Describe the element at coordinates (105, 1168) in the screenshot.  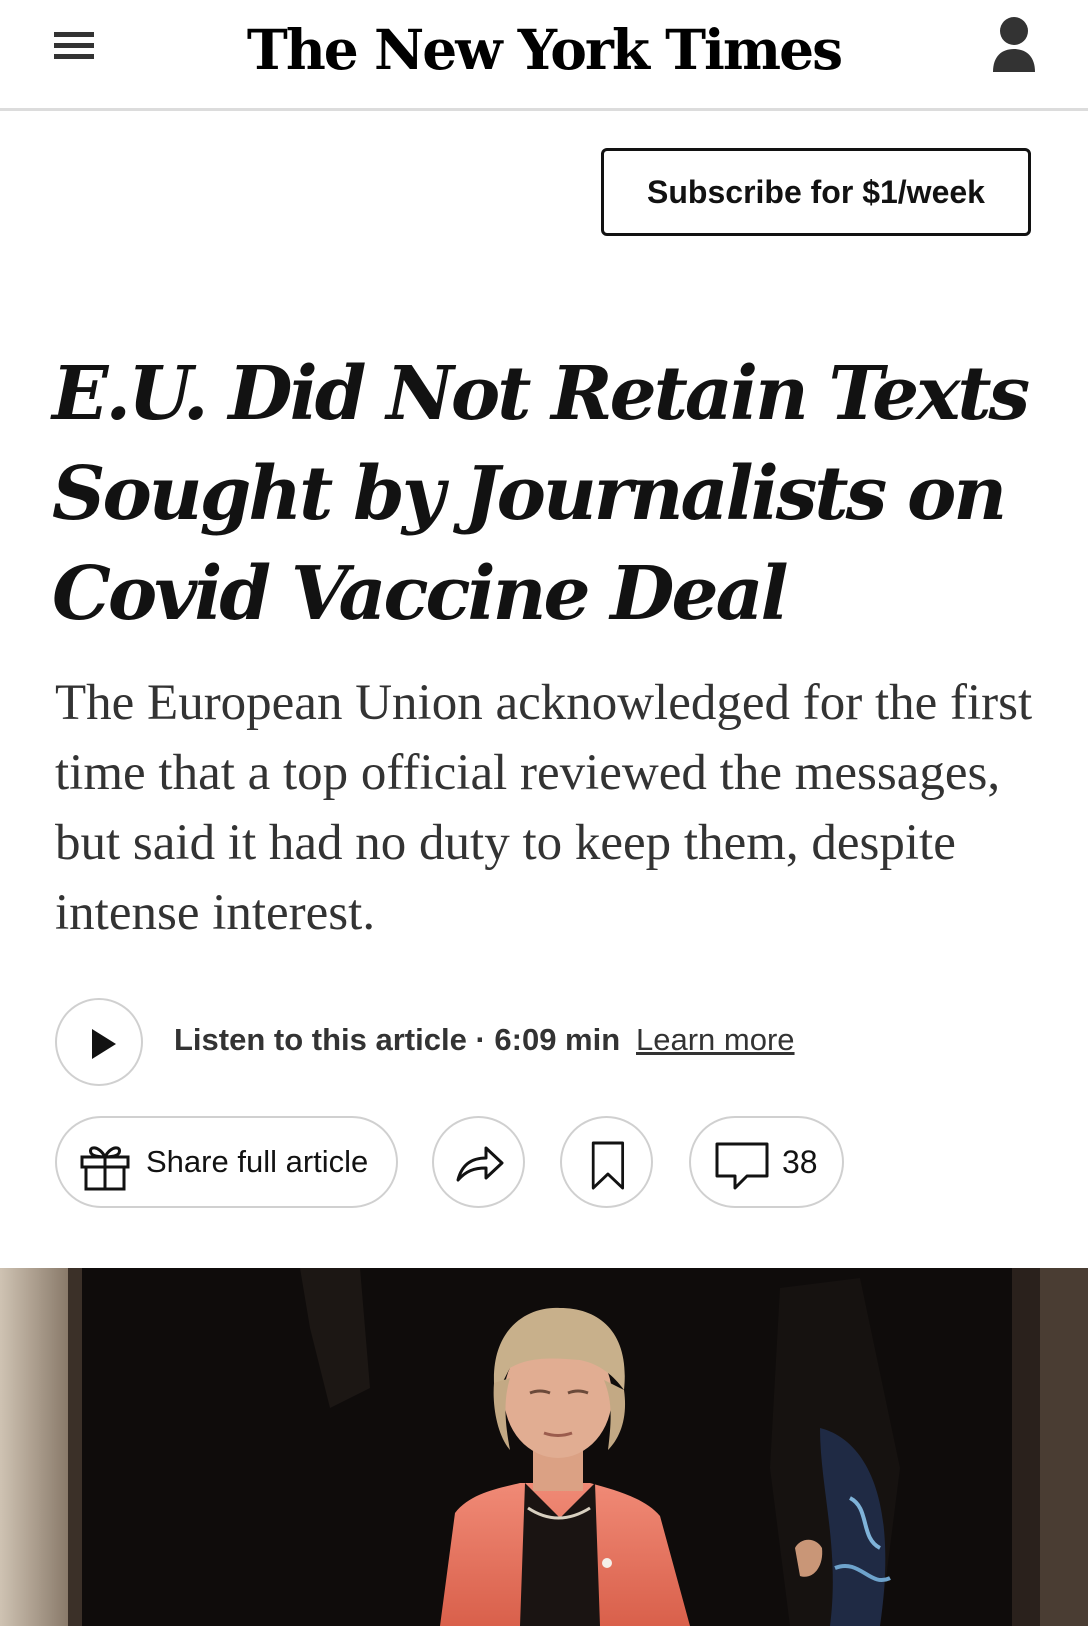
I see `gift-icon` at that location.